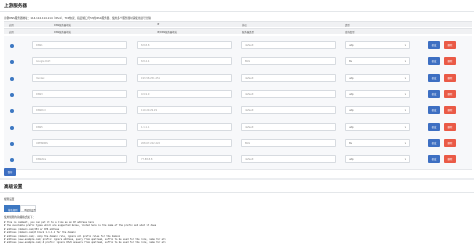 The image size is (474, 247). What do you see at coordinates (184, 127) in the screenshot?
I see `server-address-input: 1.1.1.1` at bounding box center [184, 127].